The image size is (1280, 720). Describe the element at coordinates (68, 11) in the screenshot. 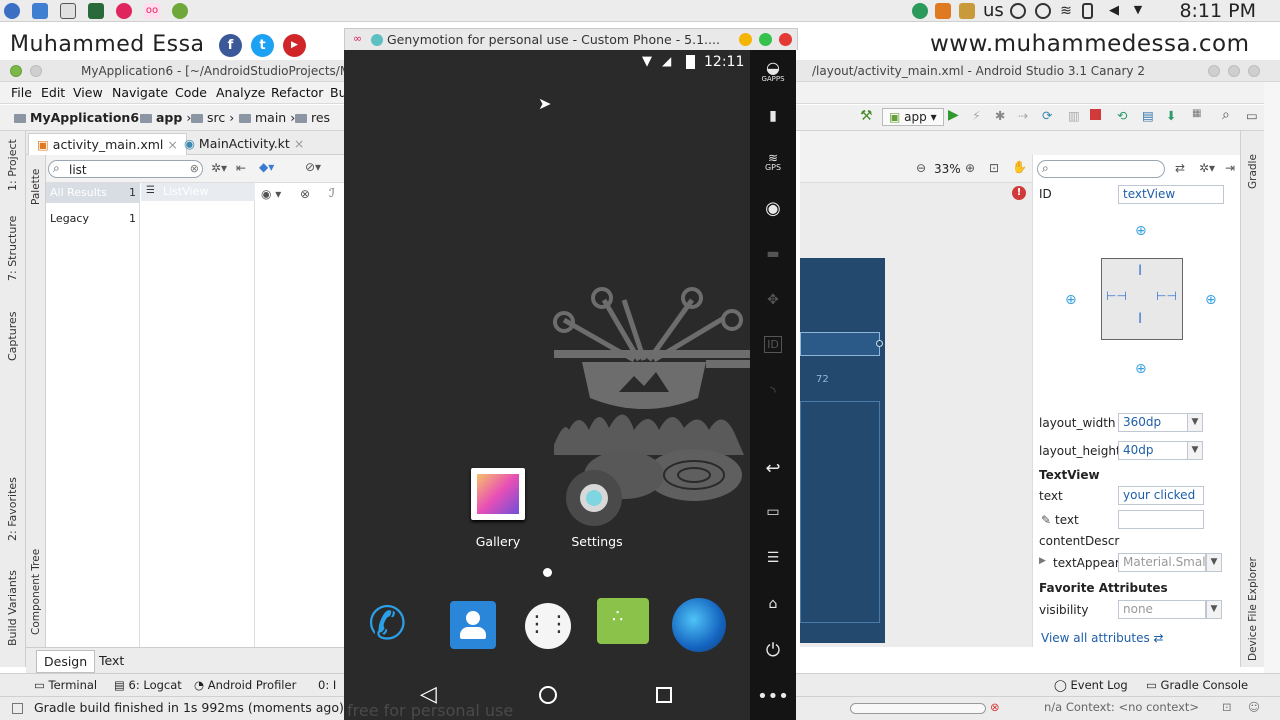

I see `window-icon` at that location.